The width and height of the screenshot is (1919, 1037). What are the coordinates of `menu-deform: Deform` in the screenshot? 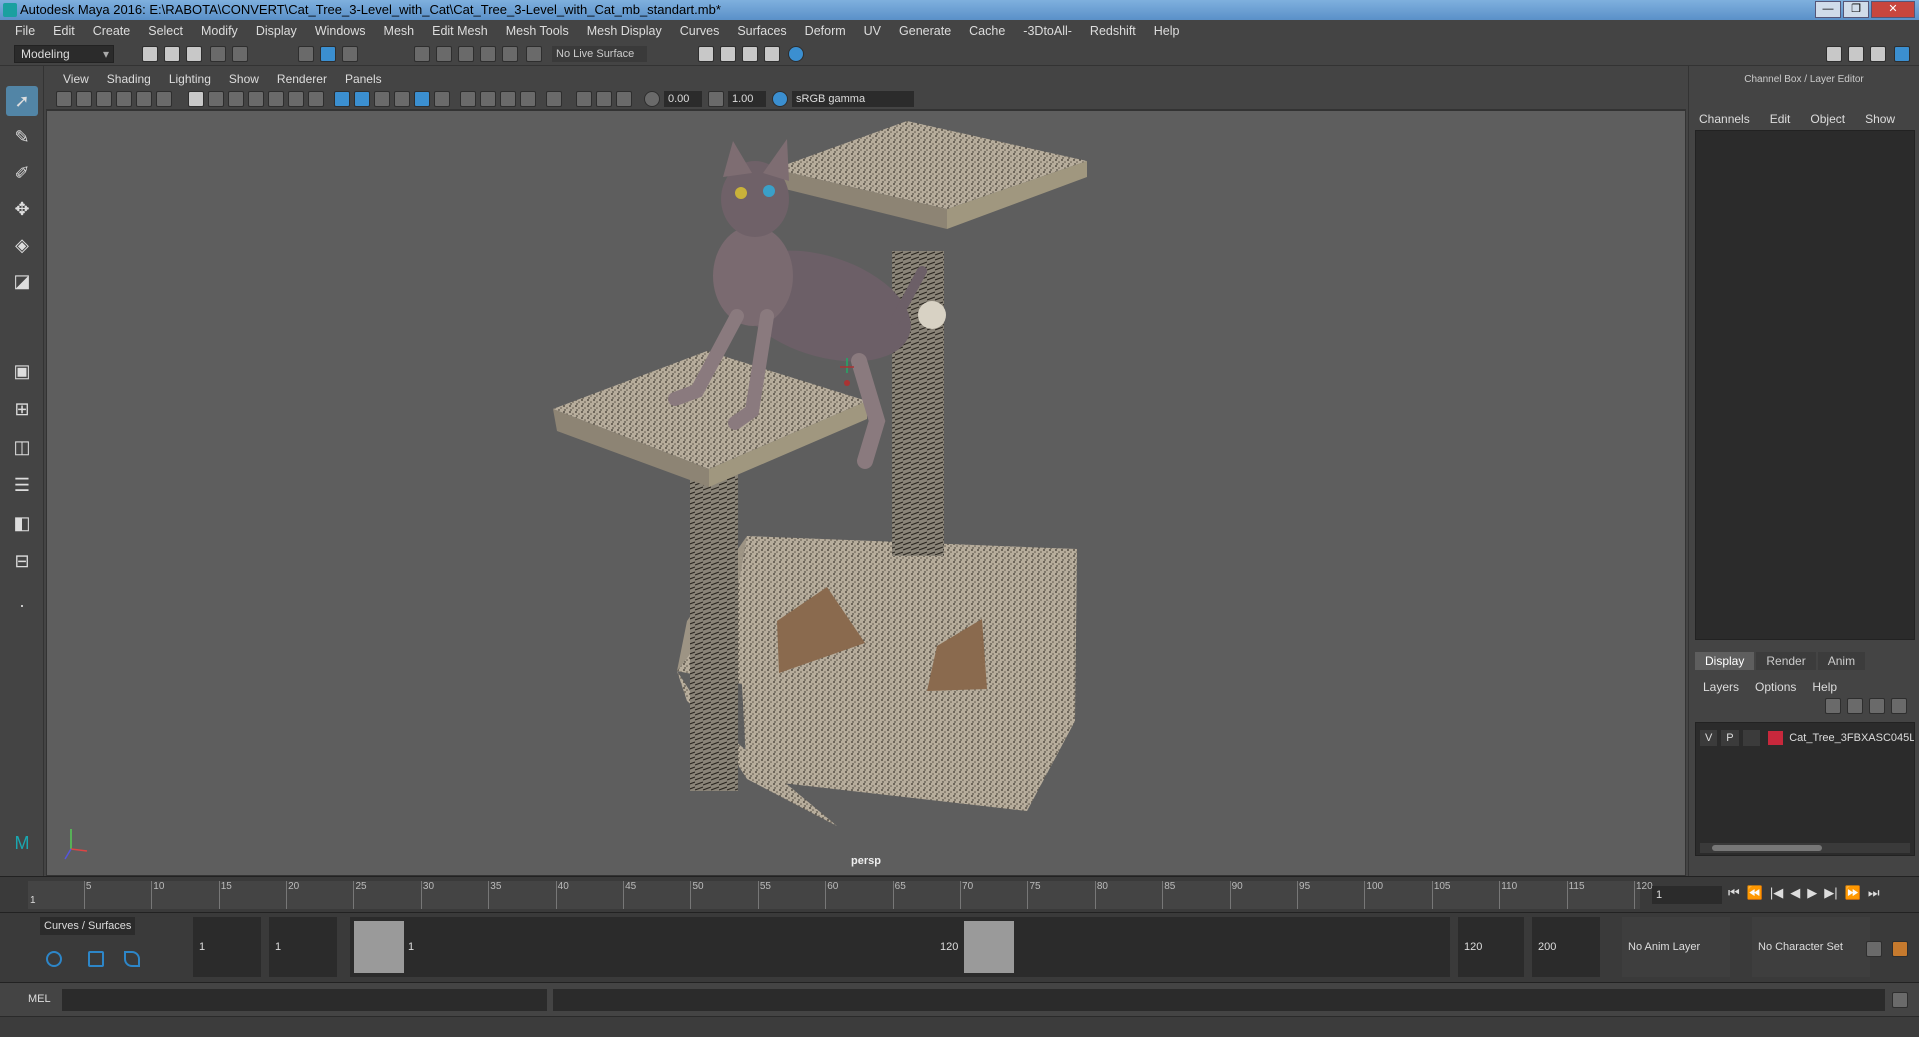 It's located at (825, 31).